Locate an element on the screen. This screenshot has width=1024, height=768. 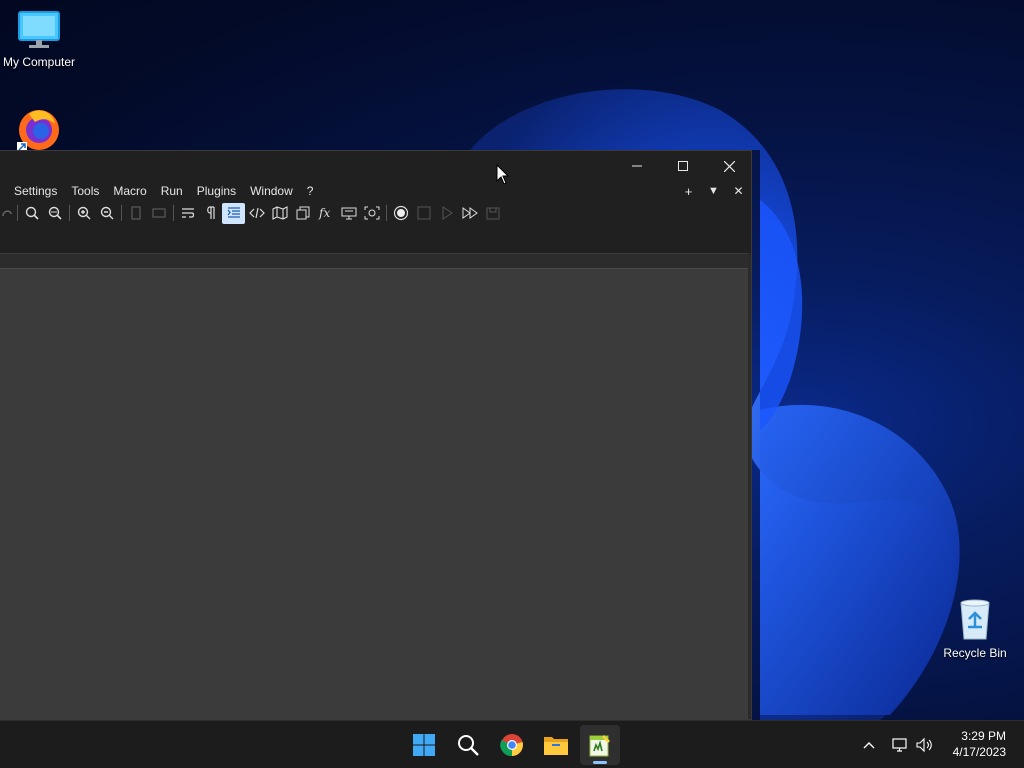
start-icon is located at coordinates (424, 745).